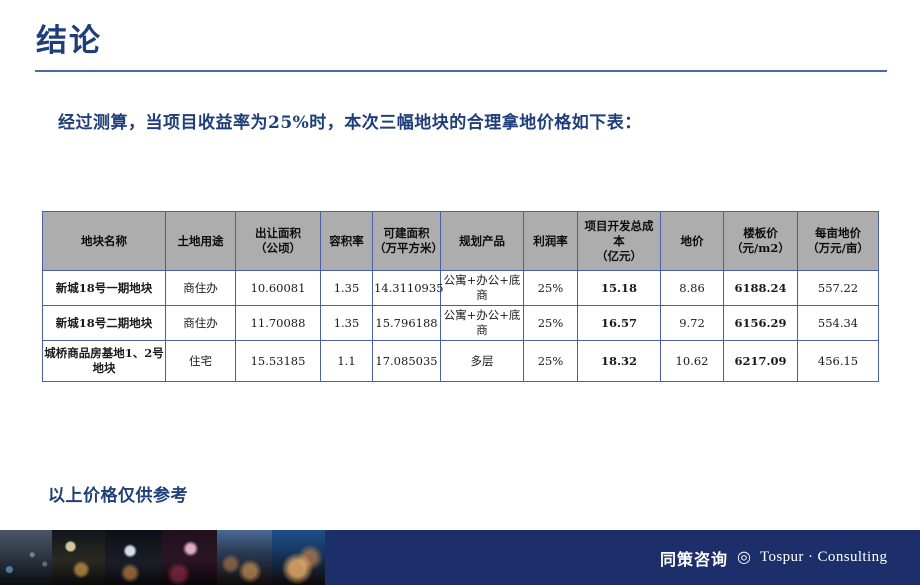 The width and height of the screenshot is (920, 585). I want to click on col-header-land-price: 地价, so click(692, 241).